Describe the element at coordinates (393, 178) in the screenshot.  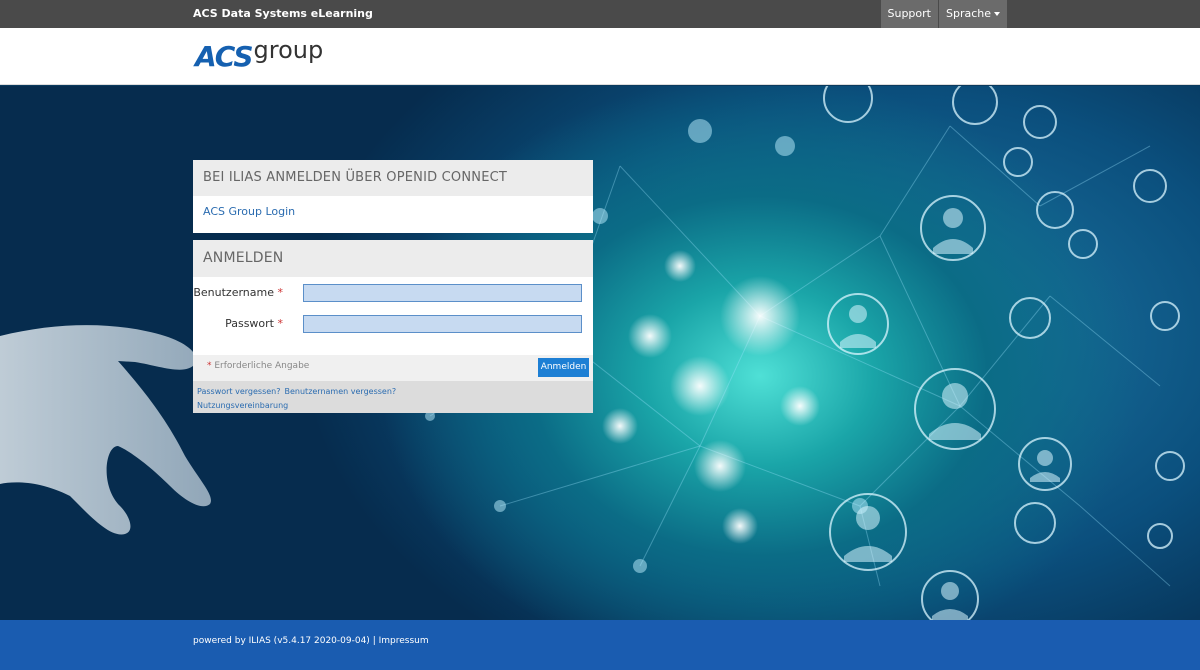
I see `openid-heading: BEI ILIAS ANMELDEN ÜBER OPENID CONNECT` at that location.